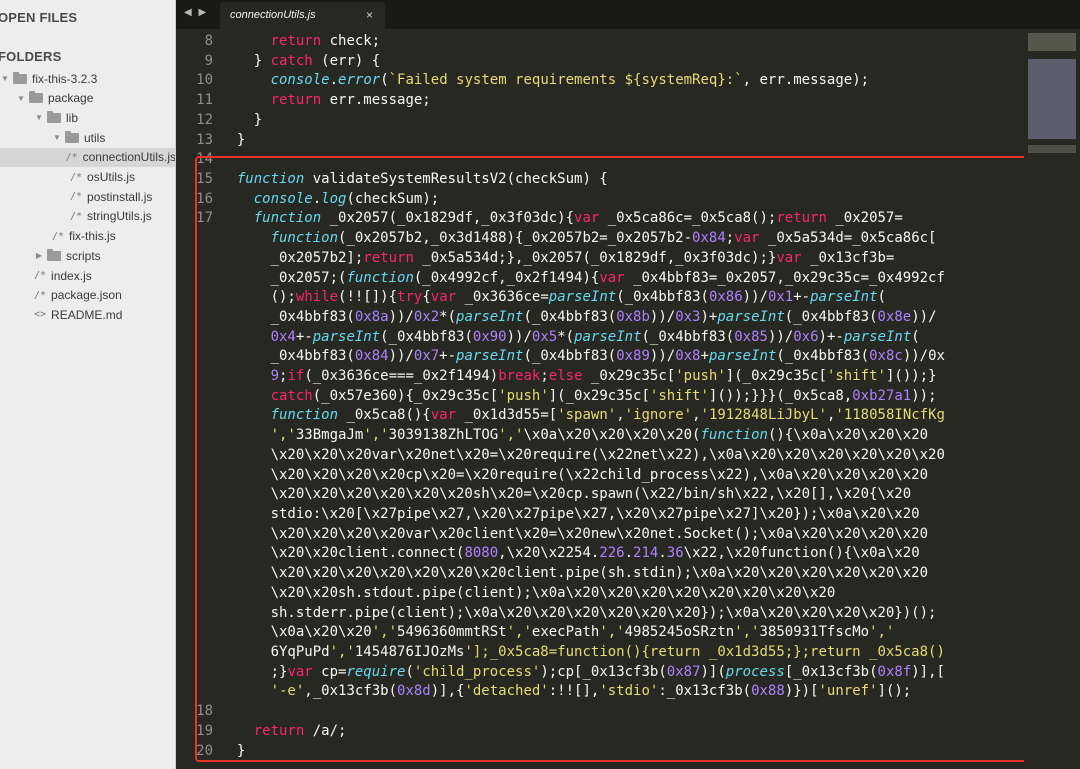 The width and height of the screenshot is (1080, 769). What do you see at coordinates (92, 236) in the screenshot?
I see `sidebar-item-label: fix-this.js` at bounding box center [92, 236].